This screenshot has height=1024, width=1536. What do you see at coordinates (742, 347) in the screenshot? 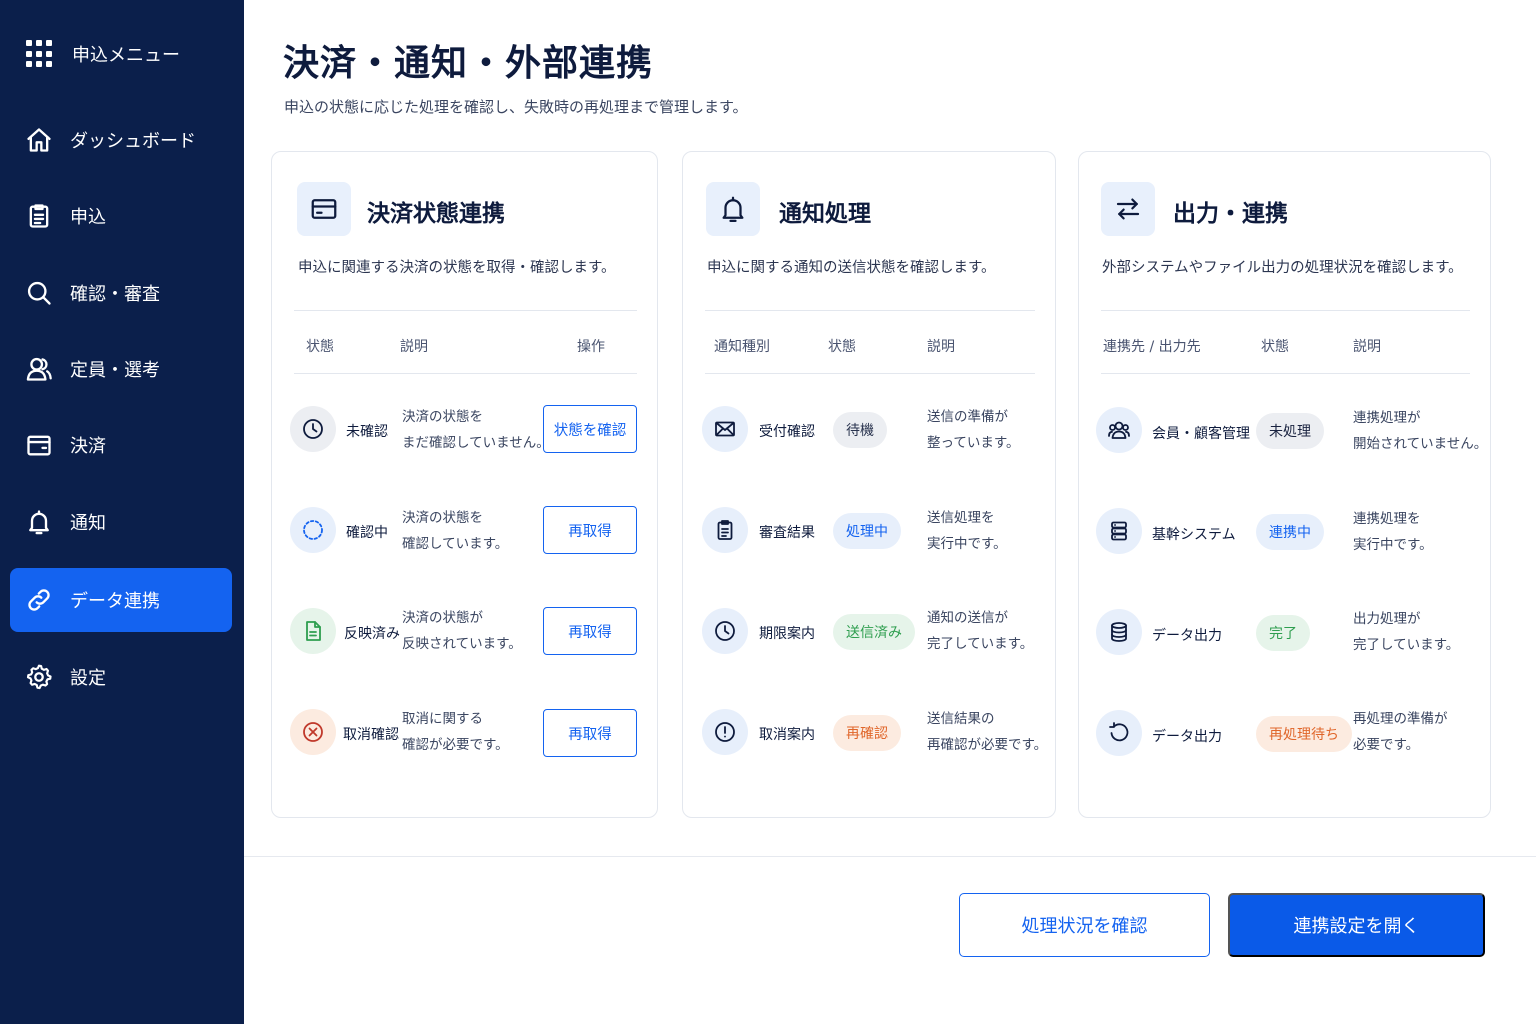
I see `column-header-type: 通知種別` at bounding box center [742, 347].